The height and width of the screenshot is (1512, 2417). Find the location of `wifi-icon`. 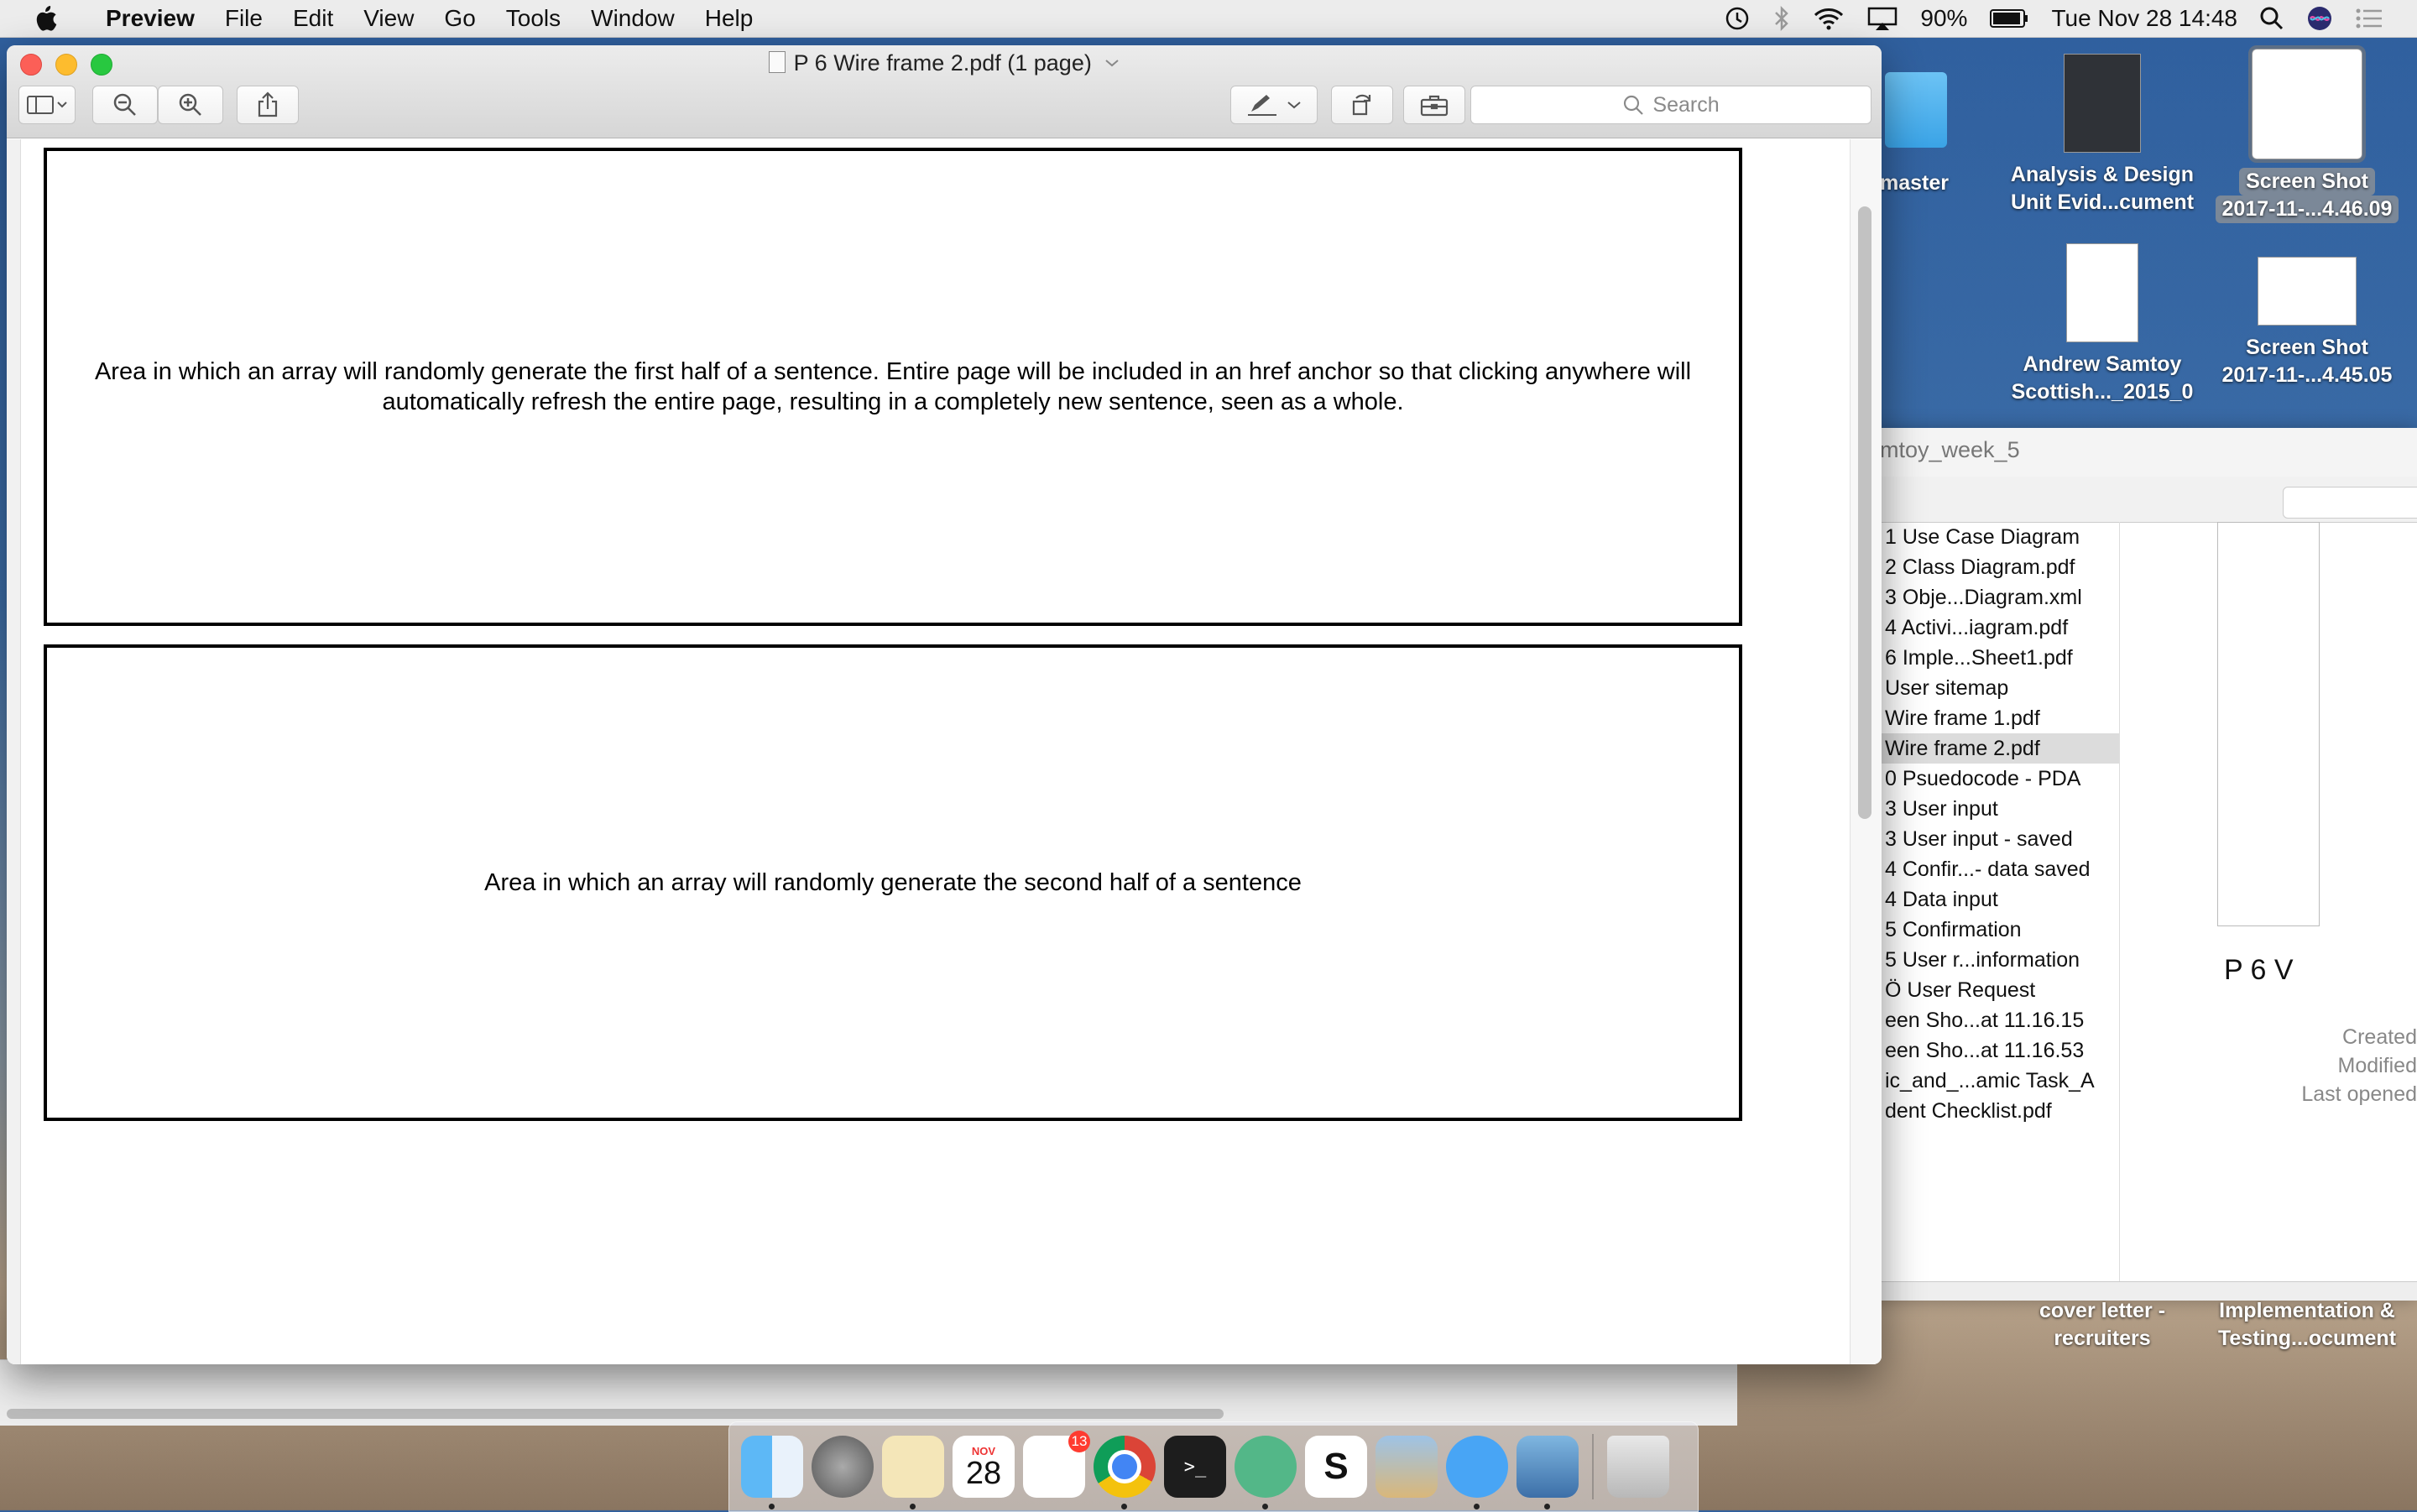

wifi-icon is located at coordinates (1829, 18).